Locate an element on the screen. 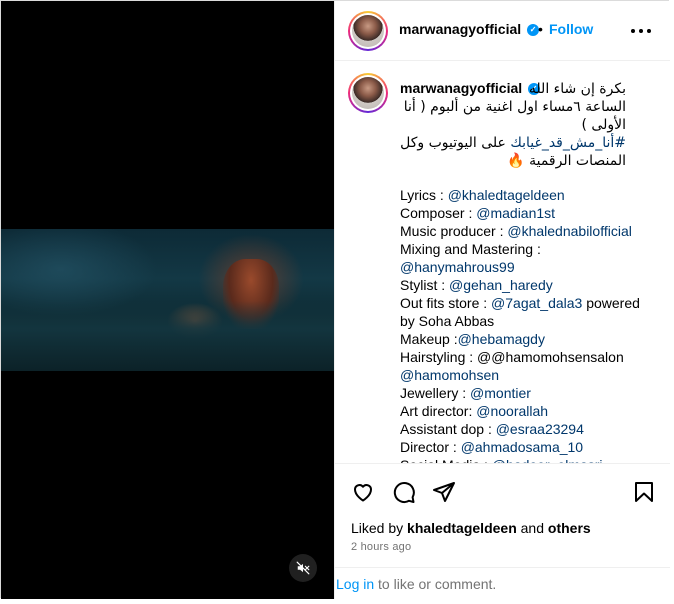 Image resolution: width=674 pixels, height=604 pixels. credit-line: @hamomohsen is located at coordinates (531, 375).